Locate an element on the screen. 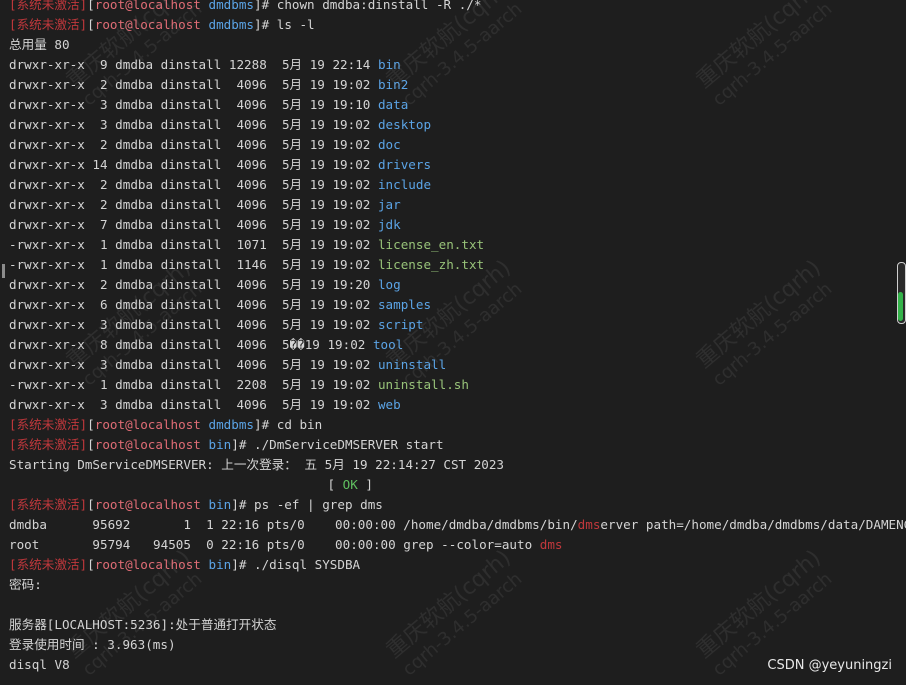 This screenshot has height=685, width=906. terminal-text: data is located at coordinates (393, 104).